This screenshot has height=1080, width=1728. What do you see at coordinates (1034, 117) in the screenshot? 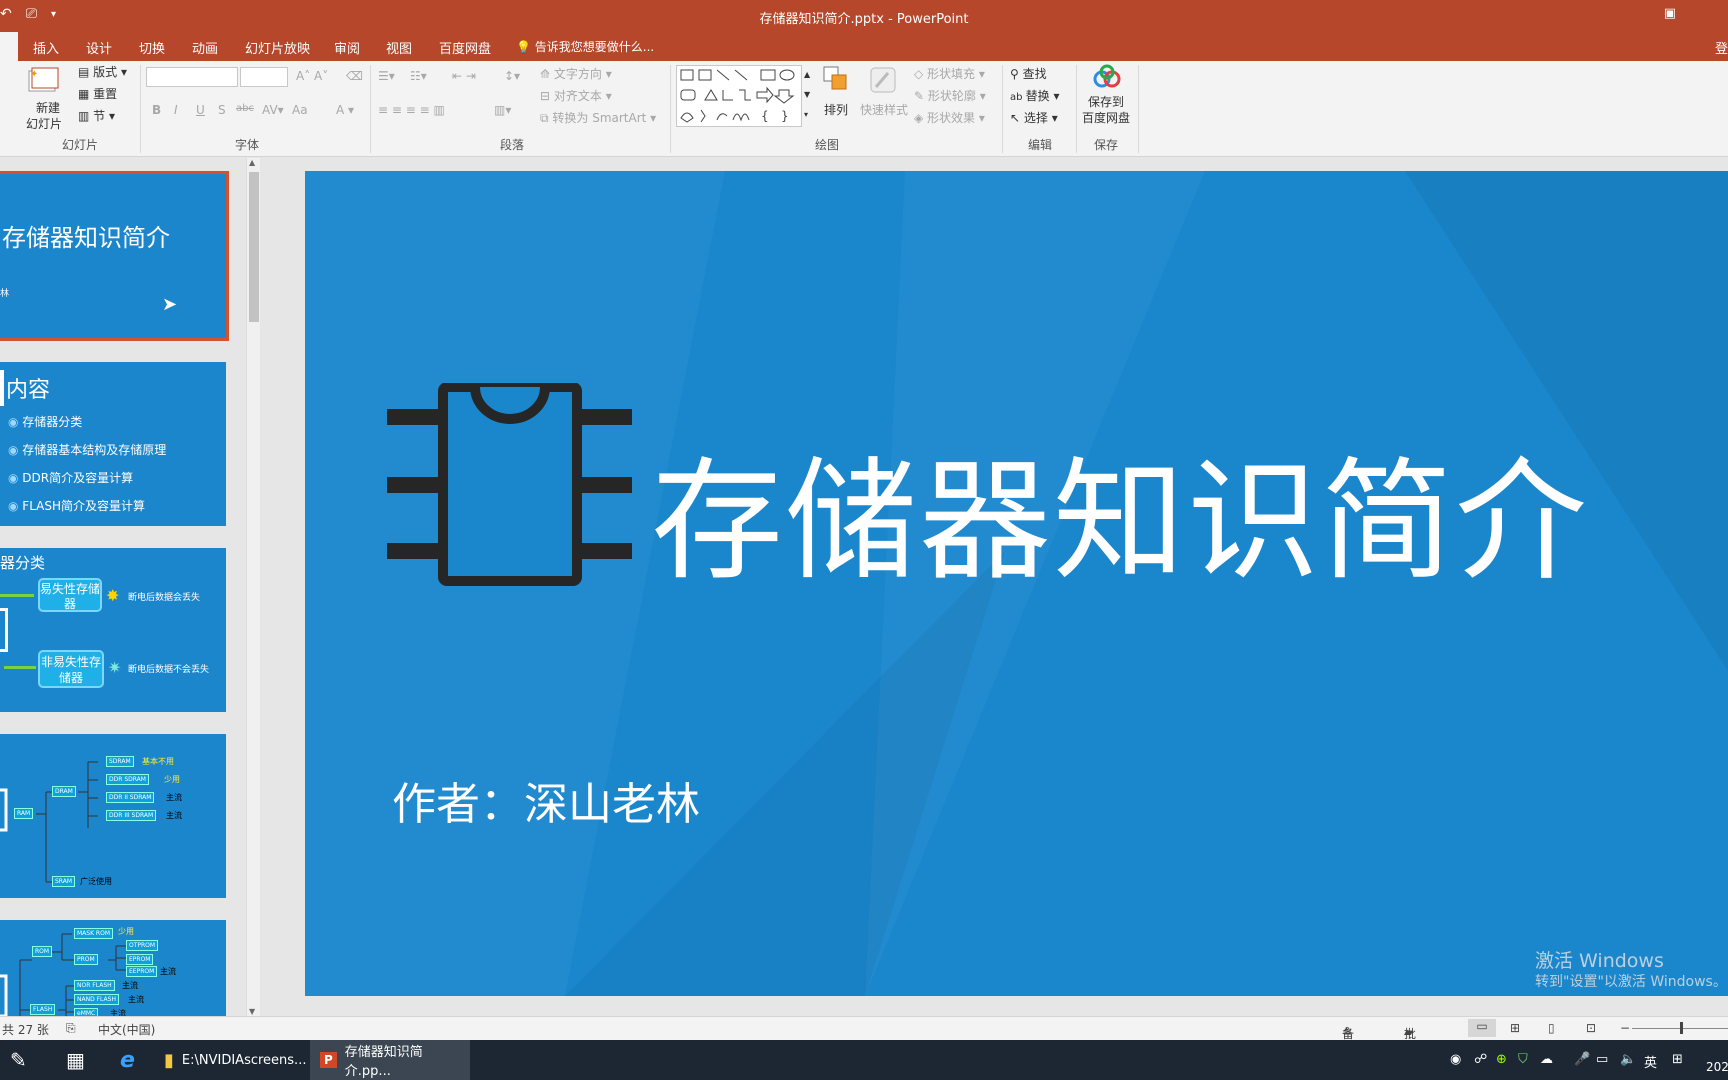
I see `select-button: ↖ 选择 ▾` at bounding box center [1034, 117].